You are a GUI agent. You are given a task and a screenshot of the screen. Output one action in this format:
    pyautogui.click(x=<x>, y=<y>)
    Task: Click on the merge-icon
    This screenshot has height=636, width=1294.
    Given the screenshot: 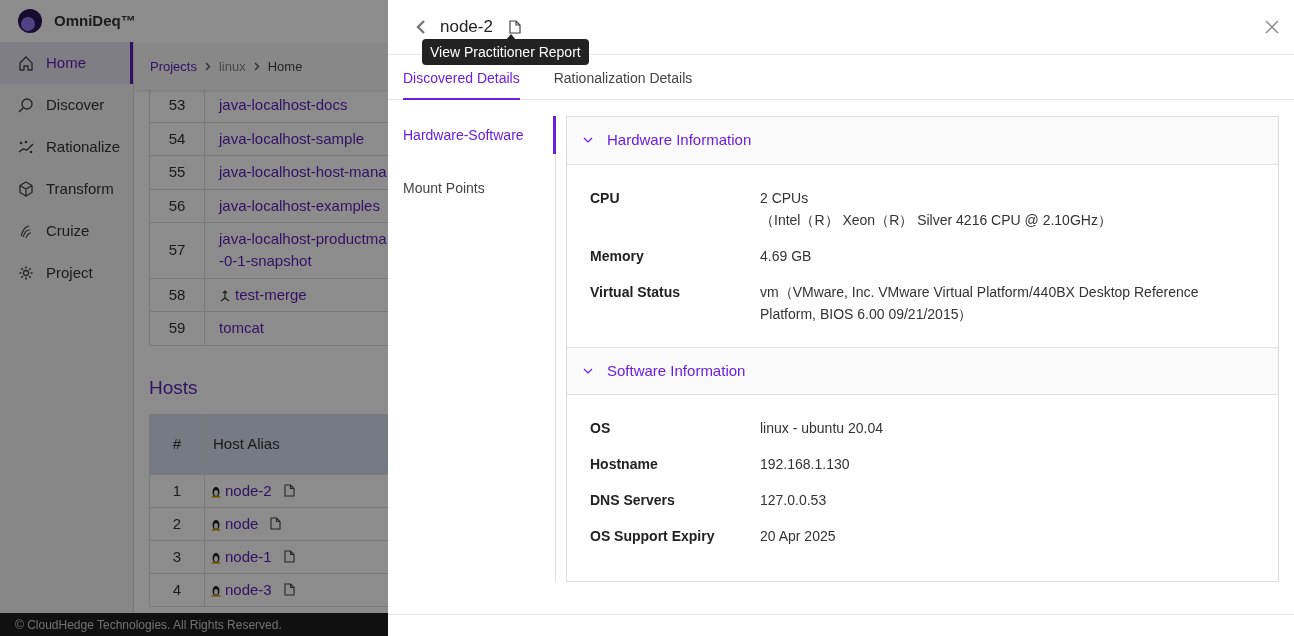 What is the action you would take?
    pyautogui.click(x=225, y=295)
    